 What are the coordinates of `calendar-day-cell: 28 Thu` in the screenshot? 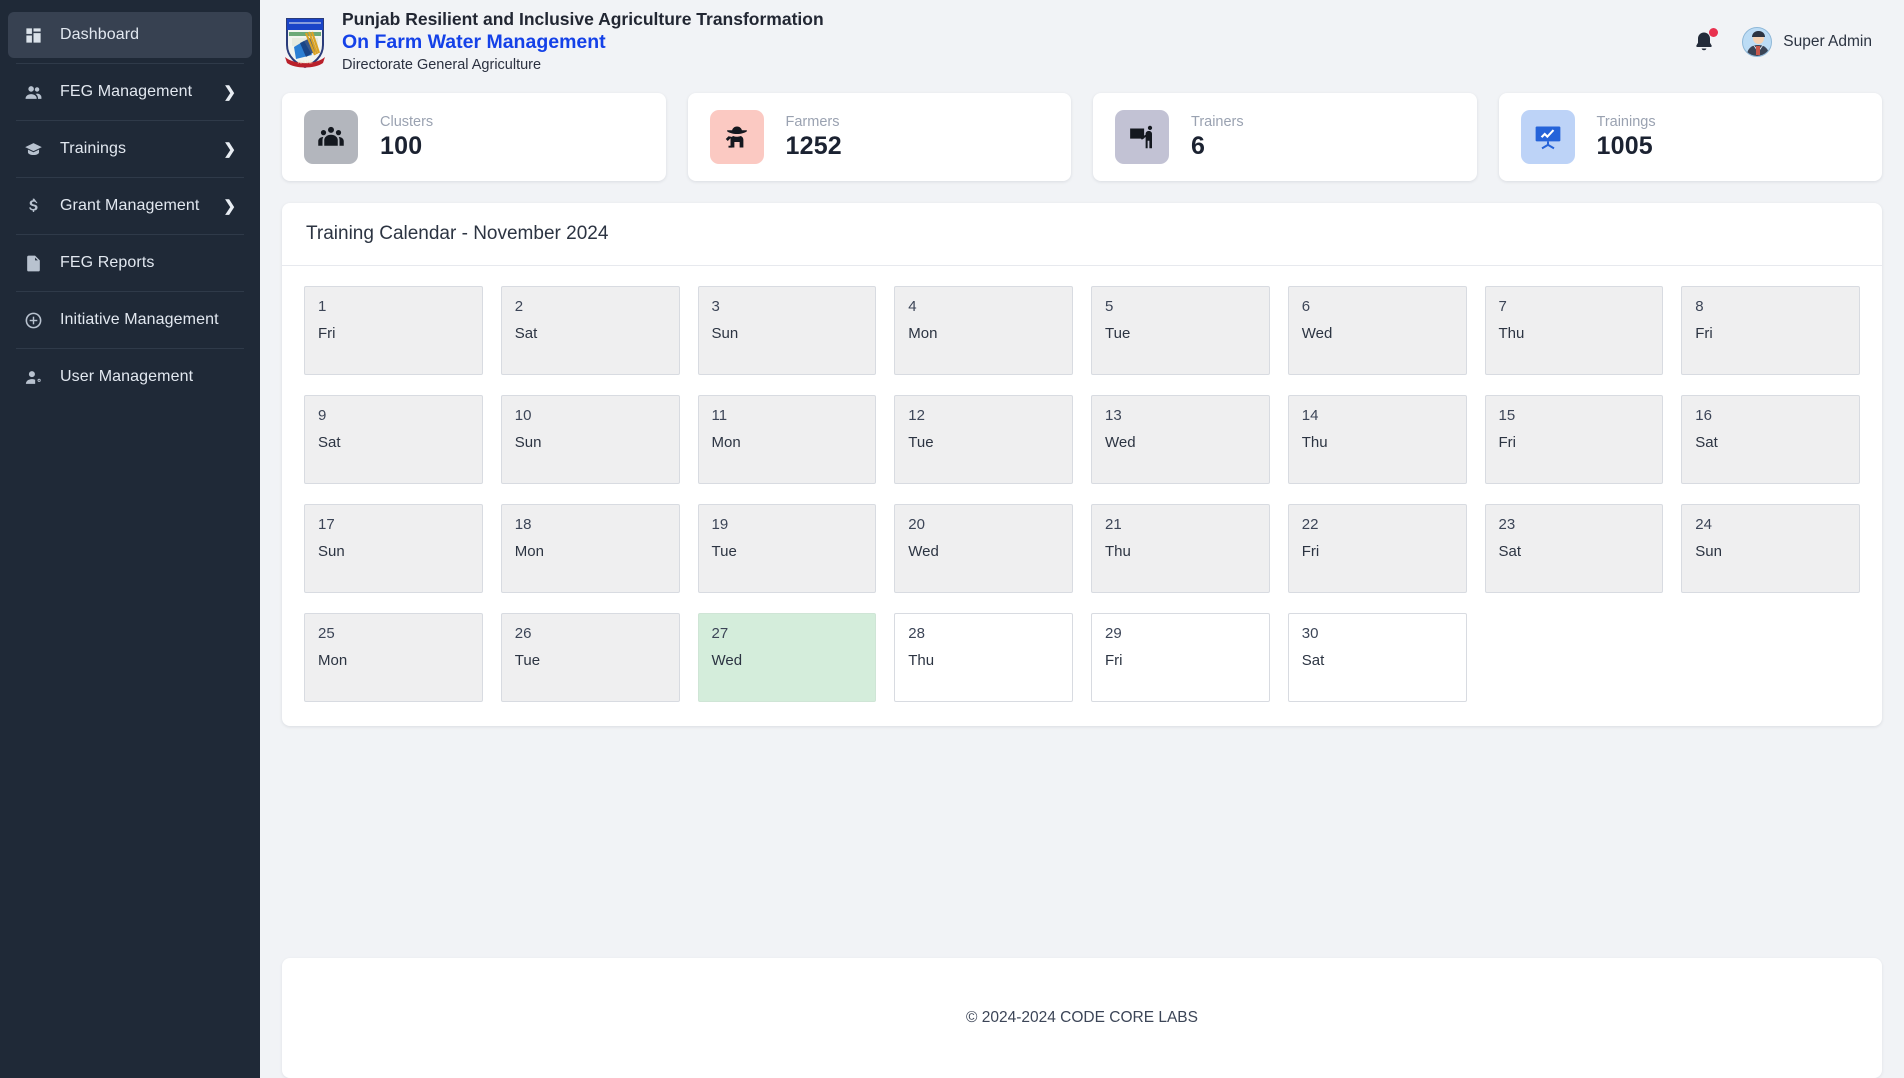 It's located at (983, 657).